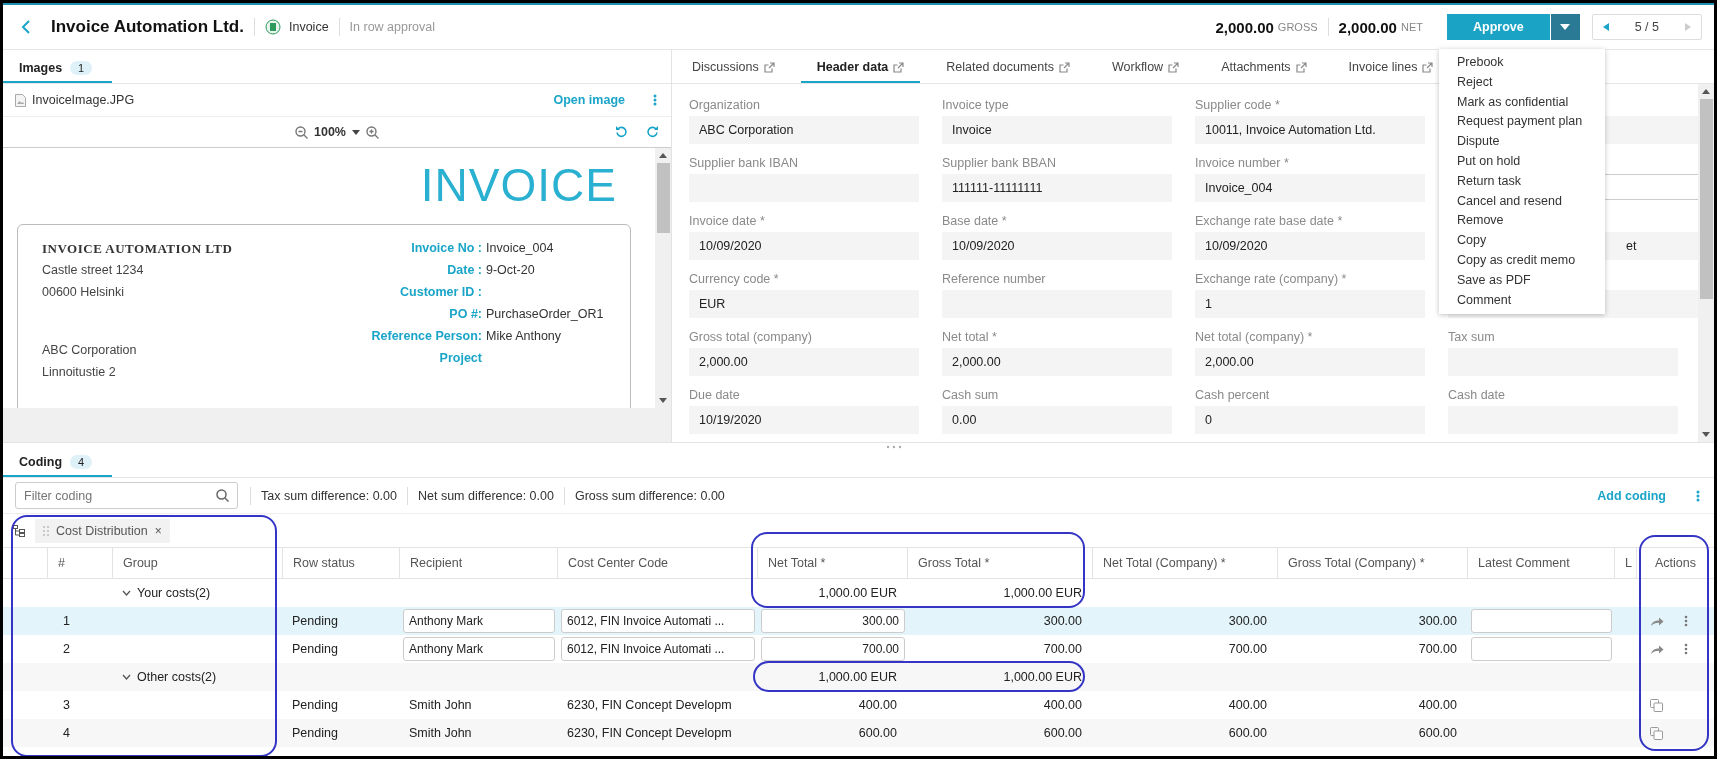  I want to click on previous-icon, so click(1605, 27).